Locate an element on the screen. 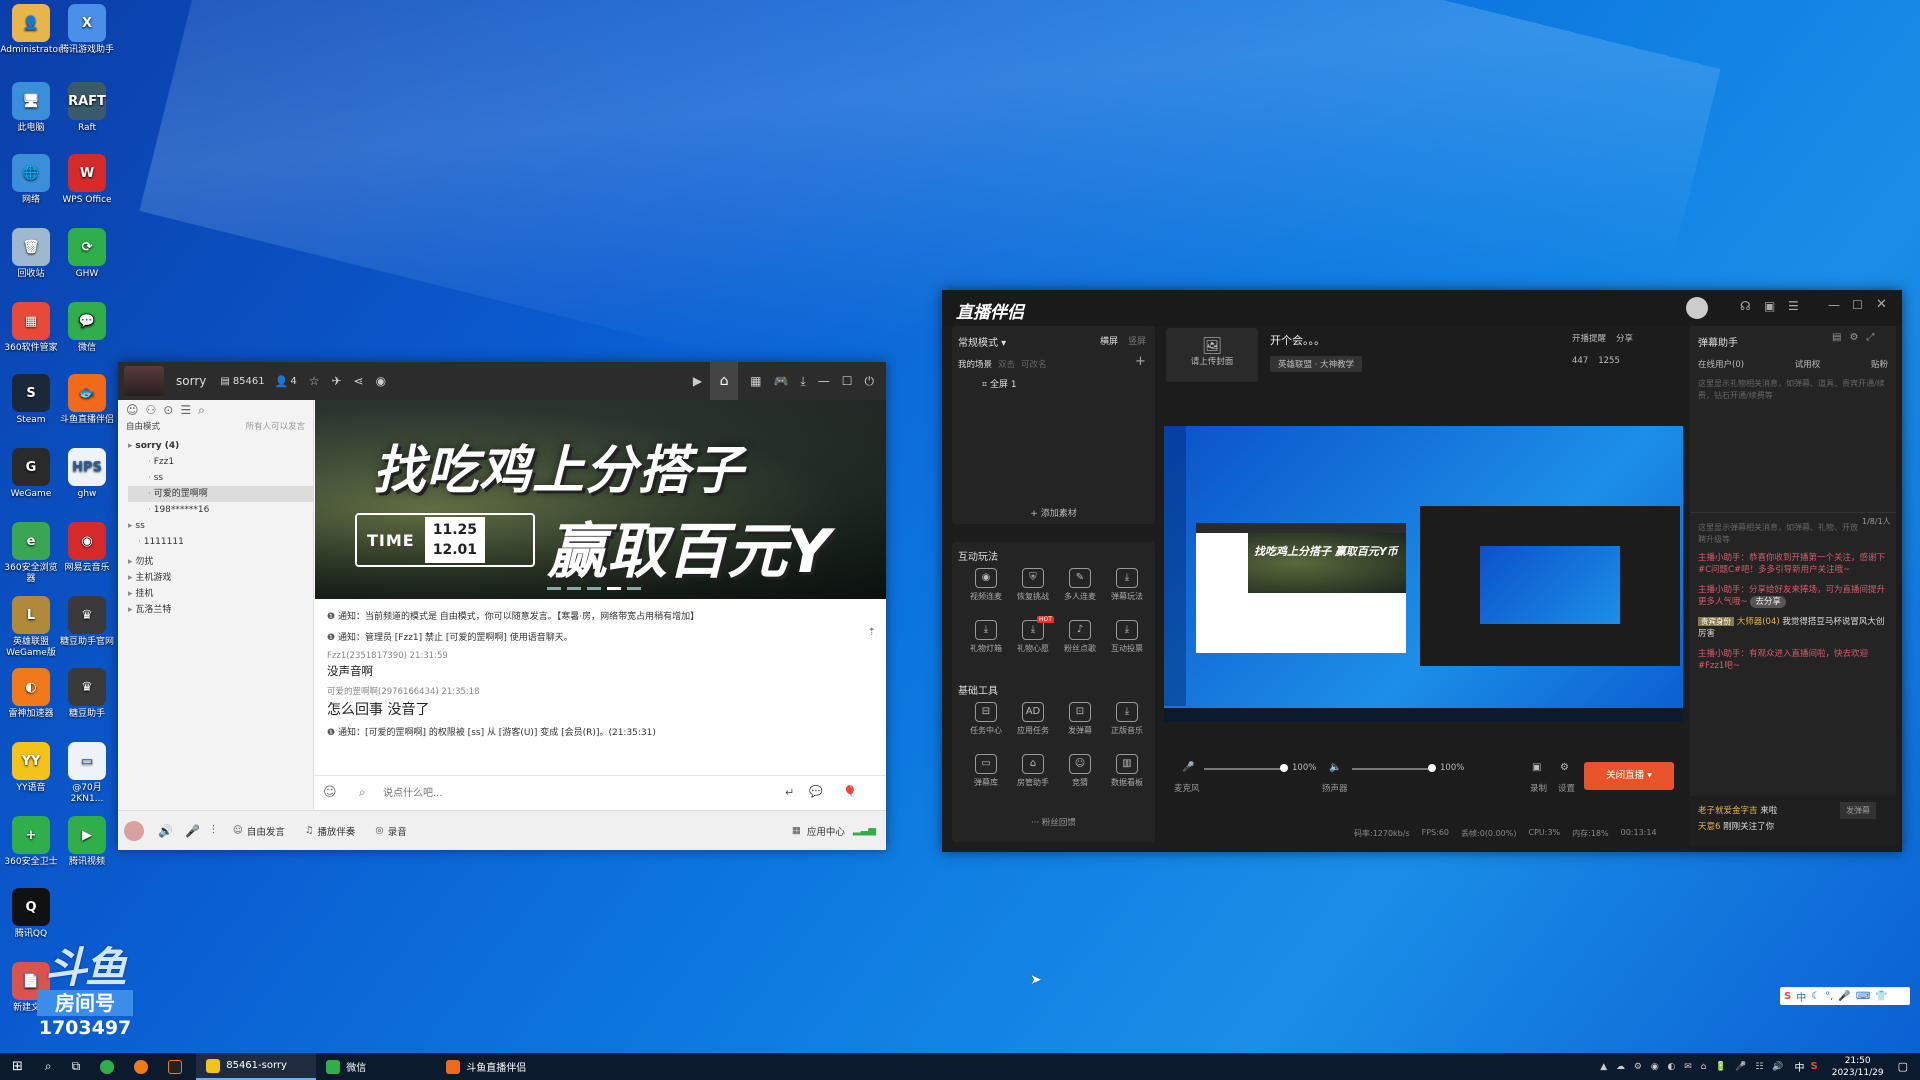 Image resolution: width=1920 pixels, height=1080 pixels. desktop-icon: ▶ 腾讯视频 is located at coordinates (87, 842).